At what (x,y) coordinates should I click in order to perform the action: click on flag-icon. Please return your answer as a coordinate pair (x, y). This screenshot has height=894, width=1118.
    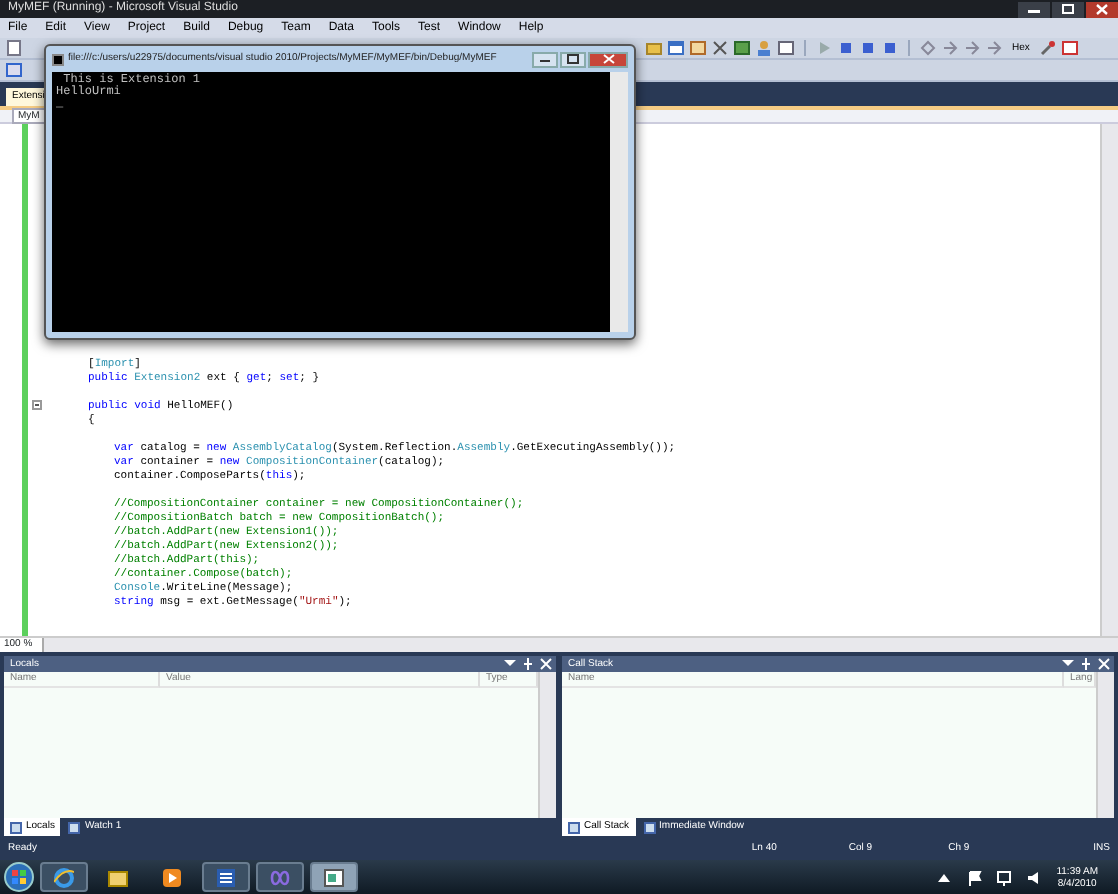
    Looking at the image, I should click on (974, 877).